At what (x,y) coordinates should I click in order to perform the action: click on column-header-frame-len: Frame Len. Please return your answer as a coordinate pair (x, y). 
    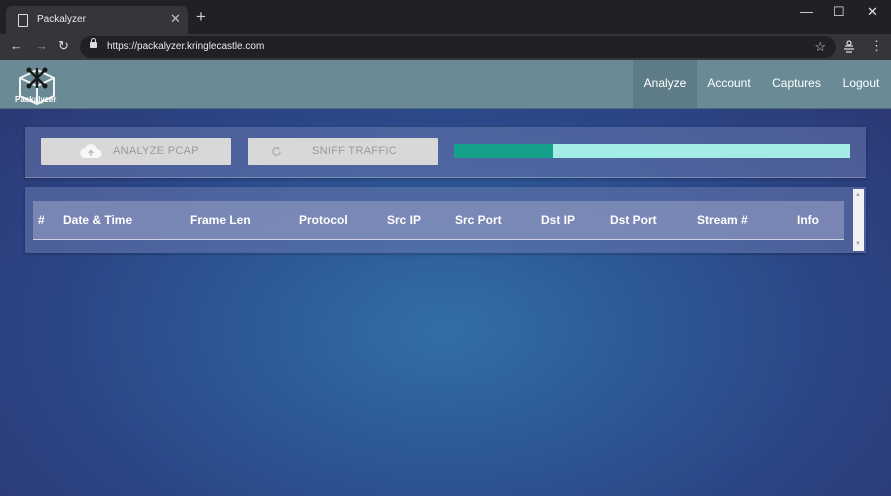
    Looking at the image, I should click on (220, 220).